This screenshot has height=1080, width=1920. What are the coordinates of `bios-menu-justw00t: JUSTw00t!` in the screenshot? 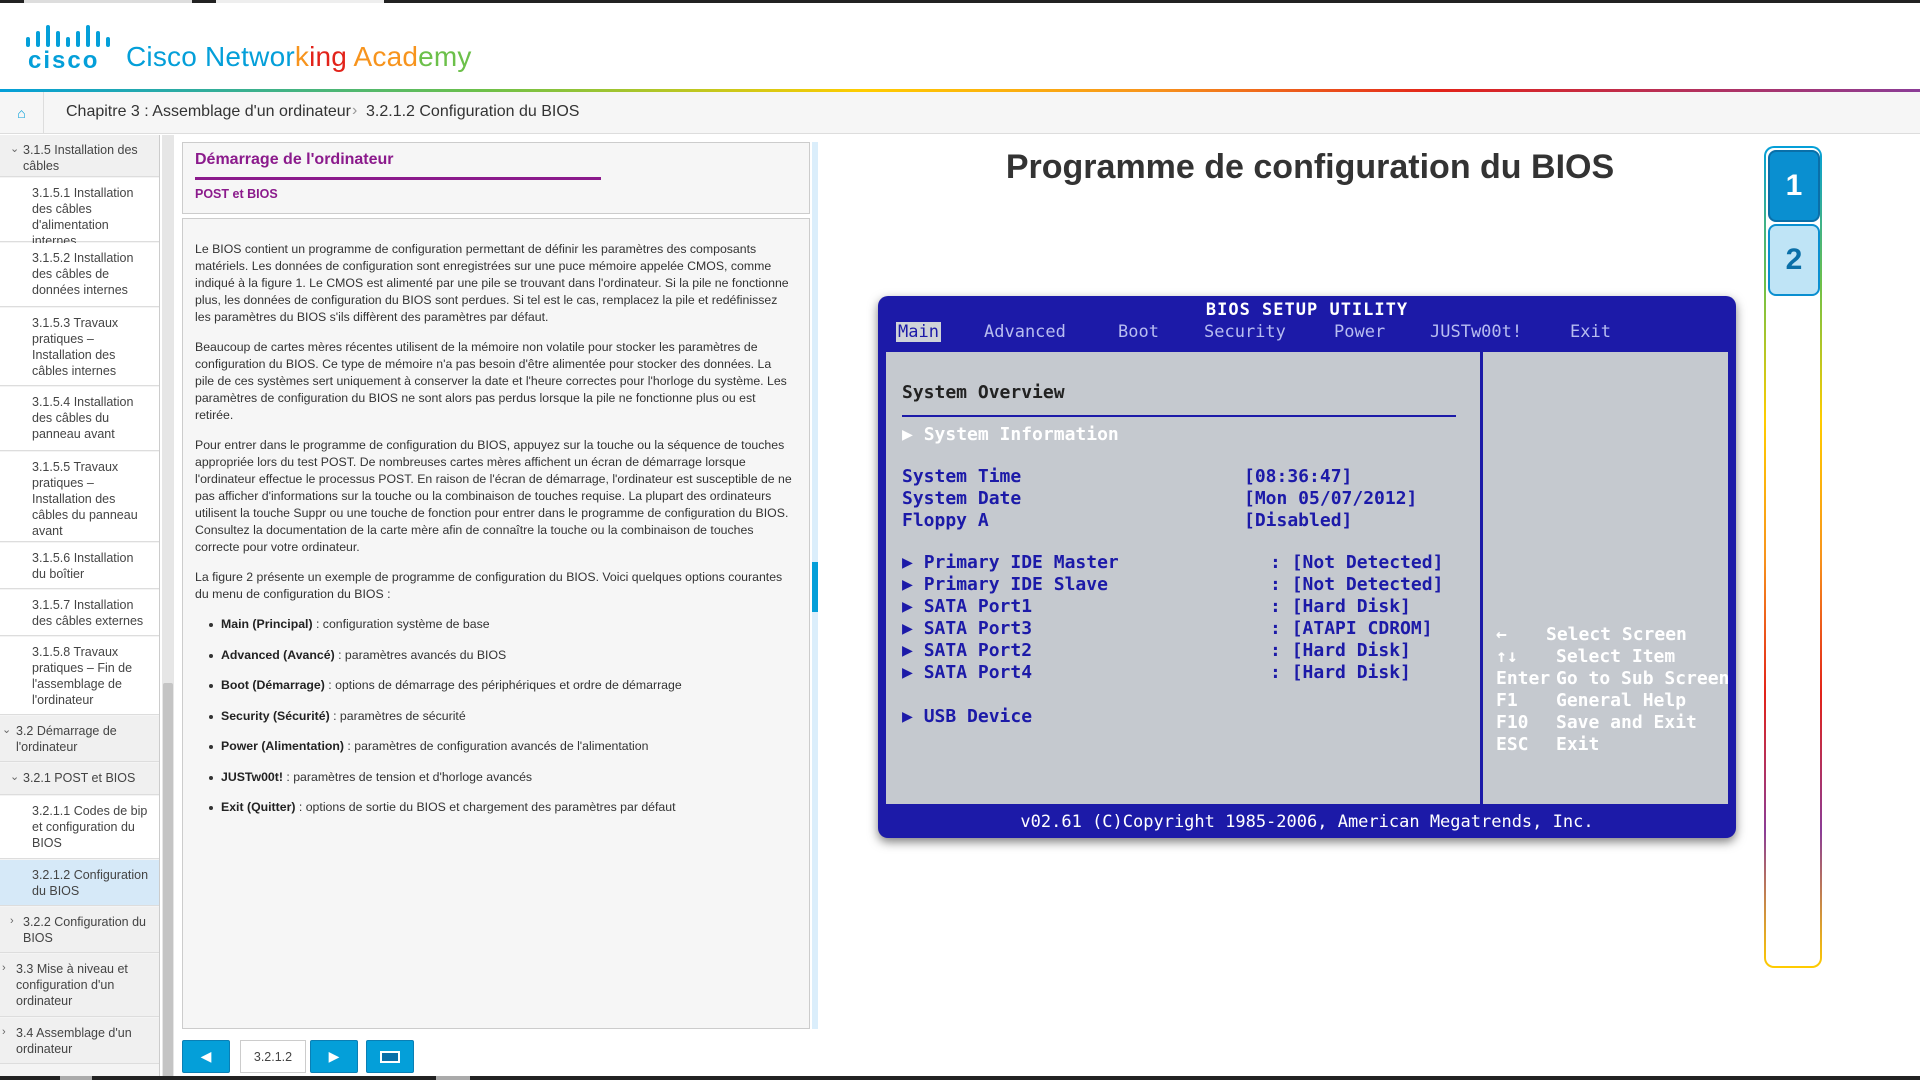 It's located at (1476, 332).